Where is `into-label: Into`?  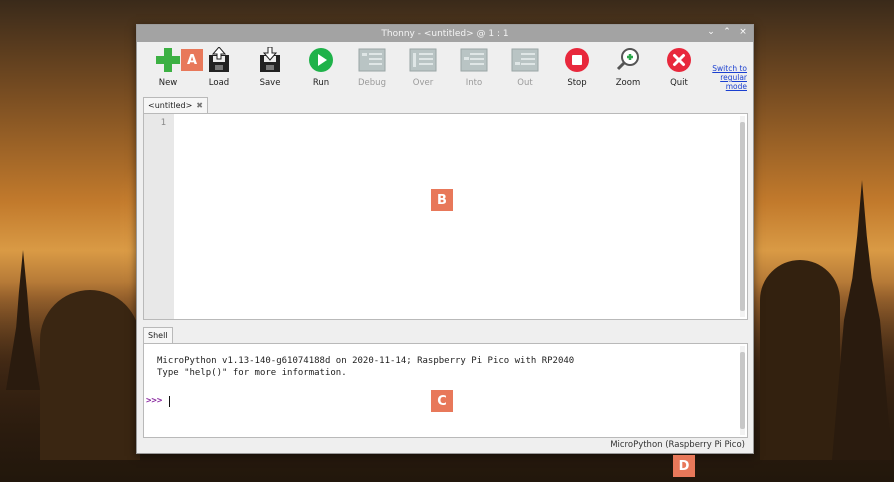 into-label: Into is located at coordinates (474, 83).